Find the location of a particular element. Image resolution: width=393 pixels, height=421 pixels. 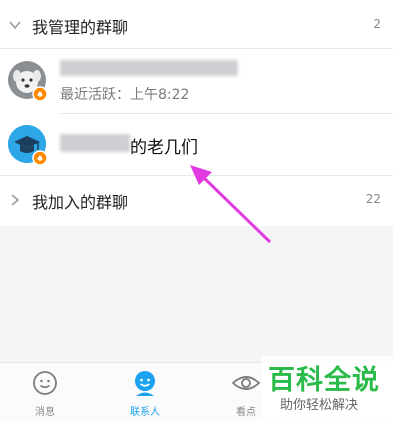

tab-contacts: 联系人 is located at coordinates (145, 392).